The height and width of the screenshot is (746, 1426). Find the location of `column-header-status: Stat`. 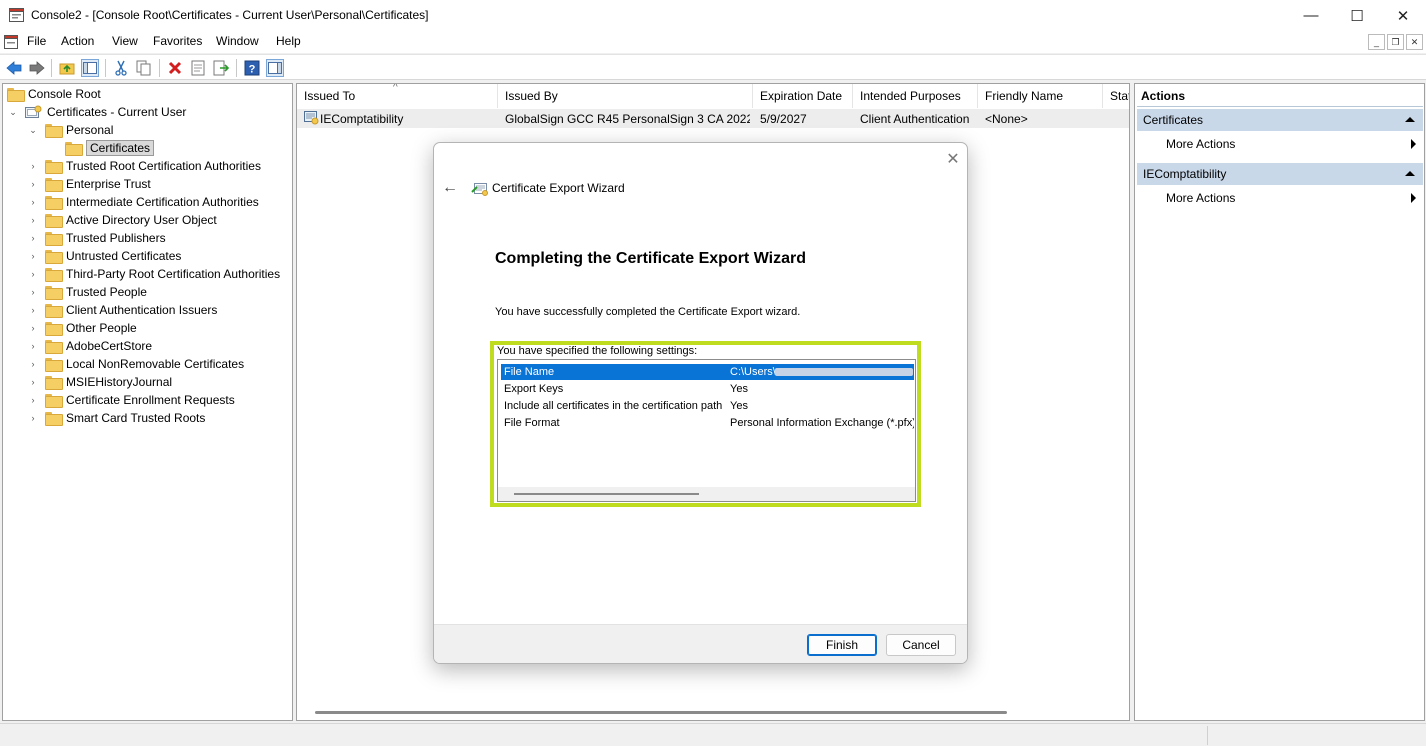

column-header-status: Stat is located at coordinates (1116, 96).